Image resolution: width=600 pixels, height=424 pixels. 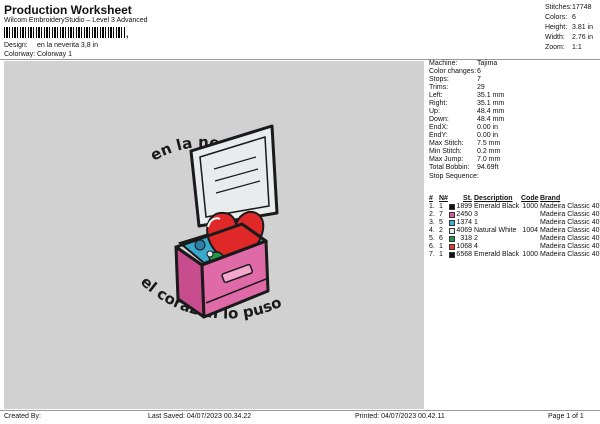 What do you see at coordinates (464, 214) in the screenshot?
I see `row-stitches: 2450` at bounding box center [464, 214].